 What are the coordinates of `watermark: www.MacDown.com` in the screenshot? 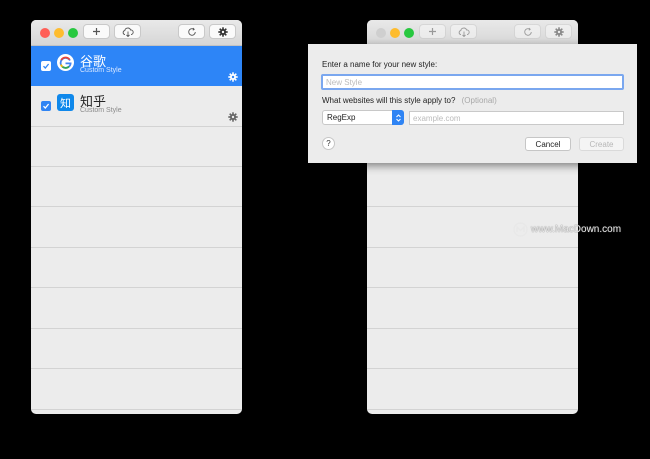 It's located at (567, 229).